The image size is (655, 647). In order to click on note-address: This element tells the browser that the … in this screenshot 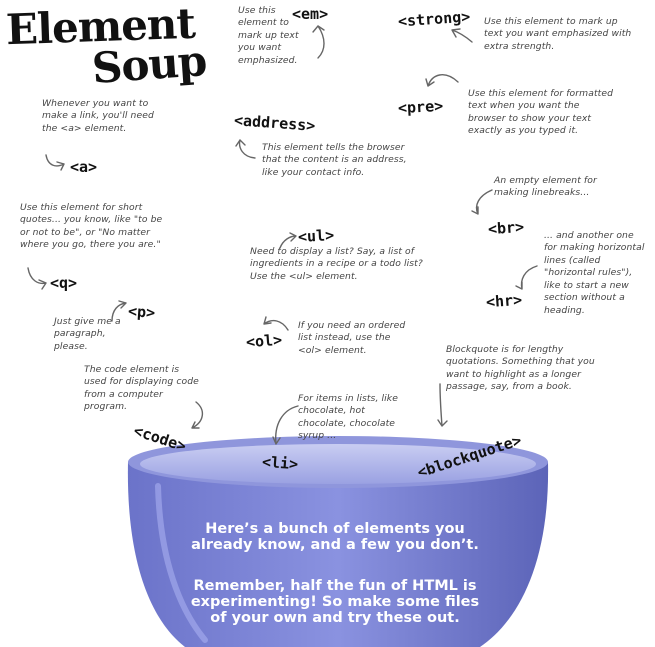, I will do `click(334, 160)`.